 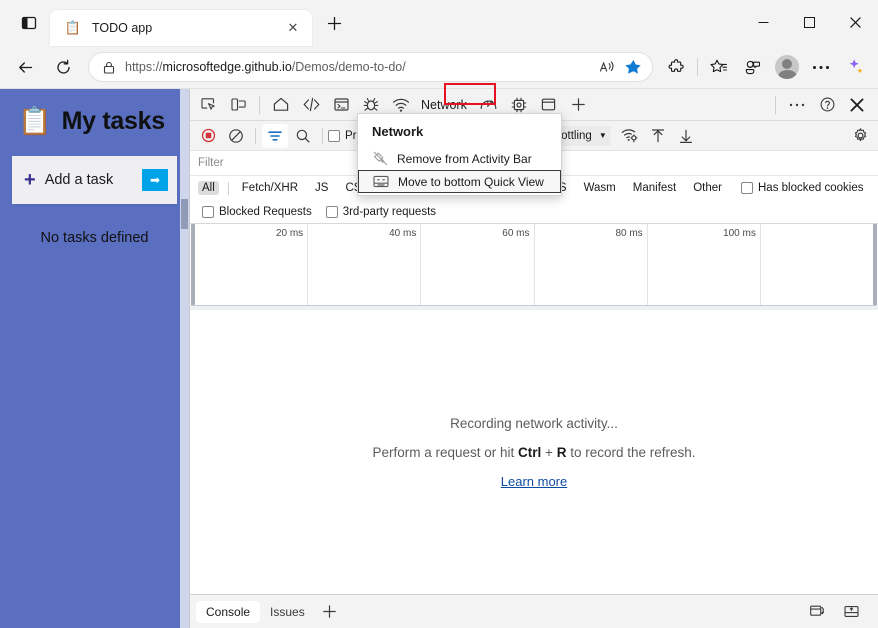 I want to click on split-screen-icon, so click(x=753, y=67).